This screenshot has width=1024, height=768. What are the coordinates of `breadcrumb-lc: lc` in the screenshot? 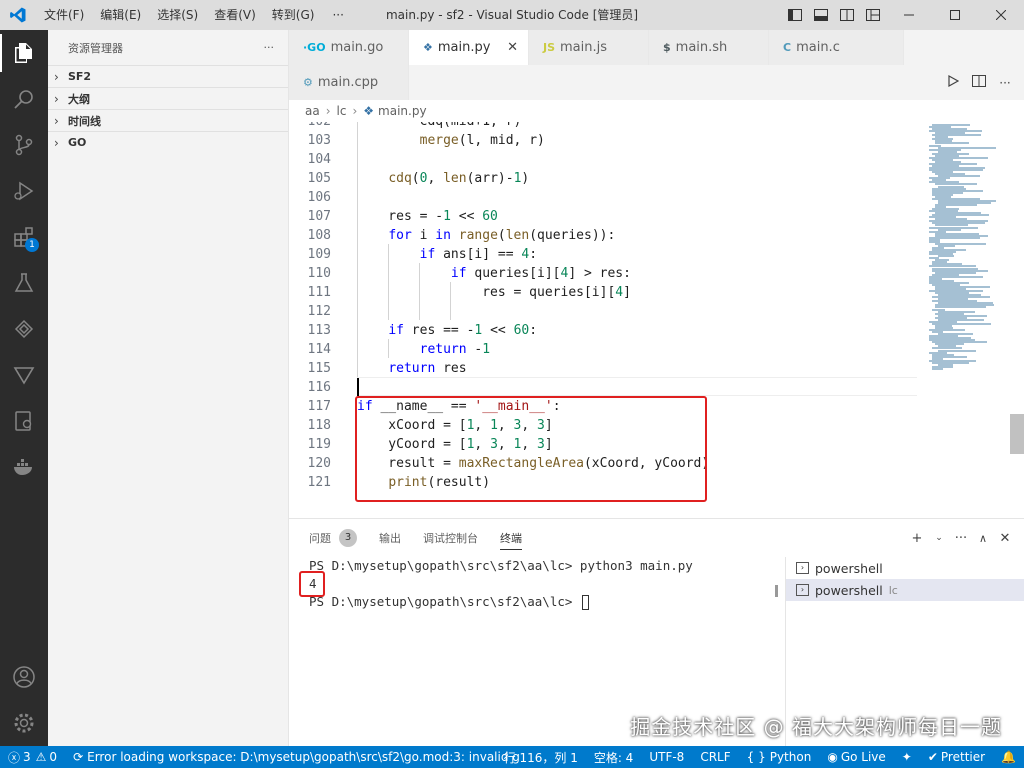 It's located at (342, 111).